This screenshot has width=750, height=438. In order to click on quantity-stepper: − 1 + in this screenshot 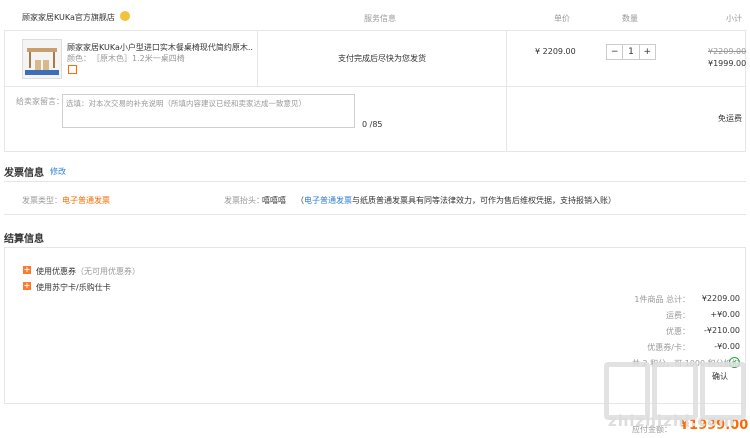, I will do `click(631, 52)`.